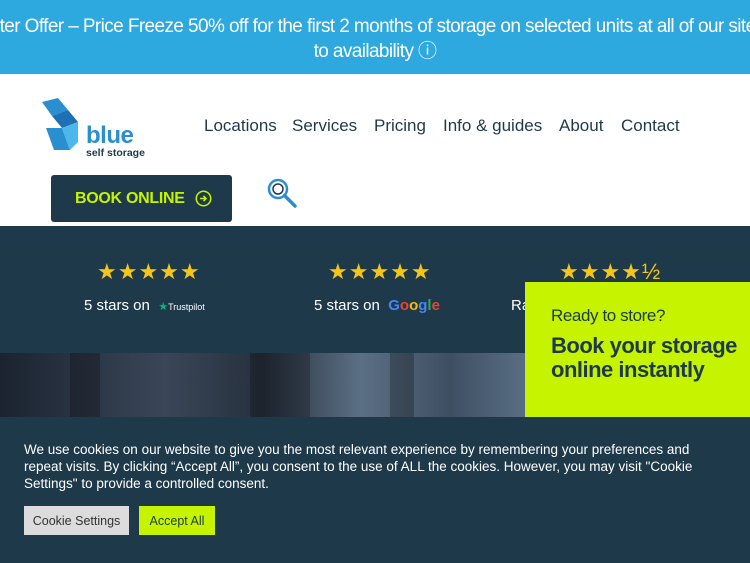 Image resolution: width=750 pixels, height=563 pixels. Describe the element at coordinates (203, 198) in the screenshot. I see `arrow-circle-right-icon` at that location.